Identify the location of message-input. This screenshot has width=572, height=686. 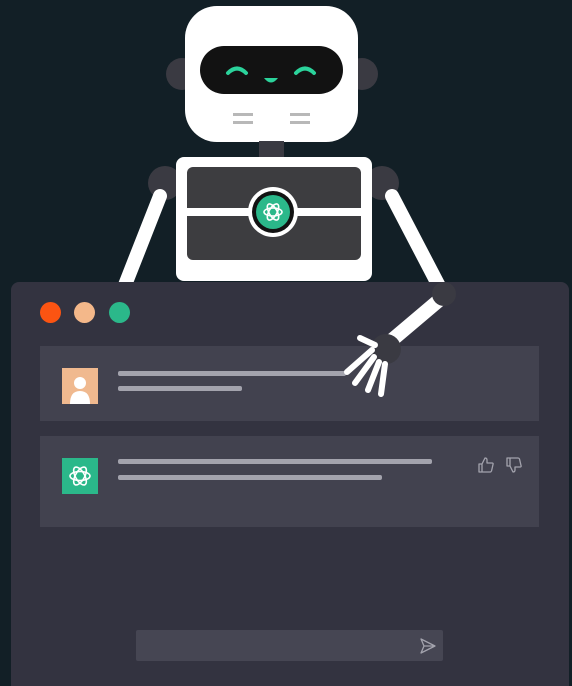
(289, 645).